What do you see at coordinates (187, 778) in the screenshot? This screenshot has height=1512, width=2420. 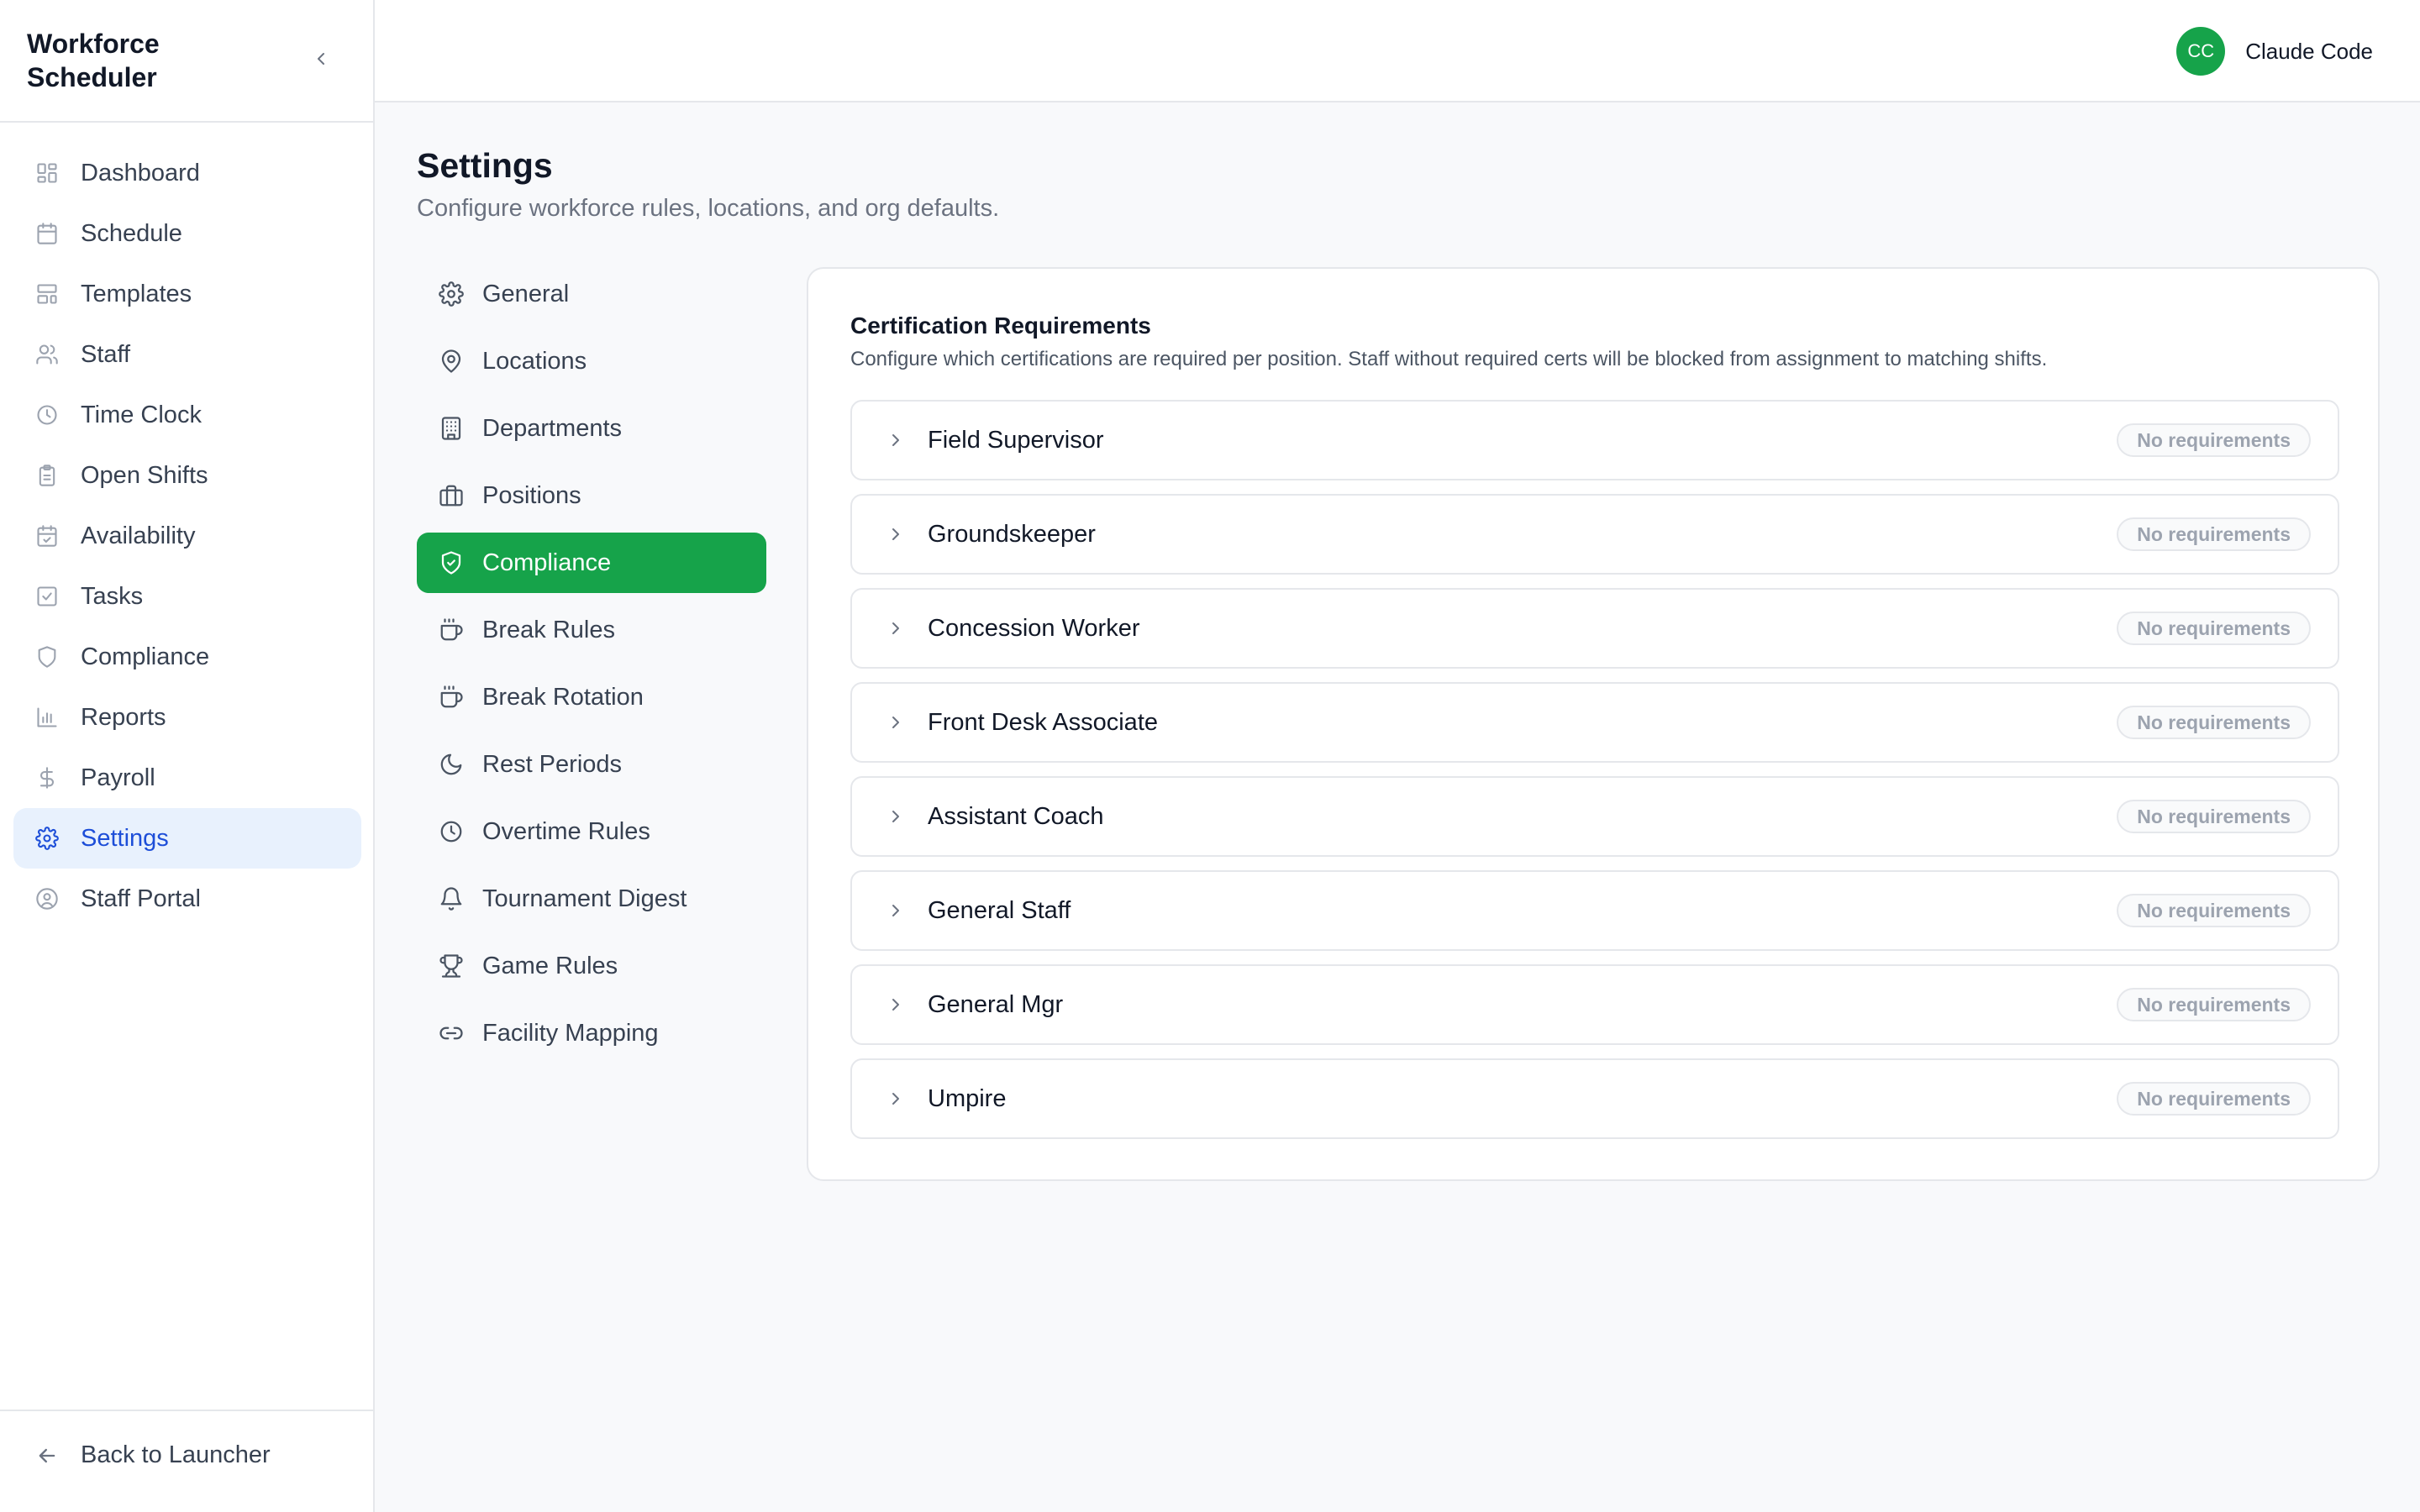 I see `sidebar-item-payroll: Payroll` at bounding box center [187, 778].